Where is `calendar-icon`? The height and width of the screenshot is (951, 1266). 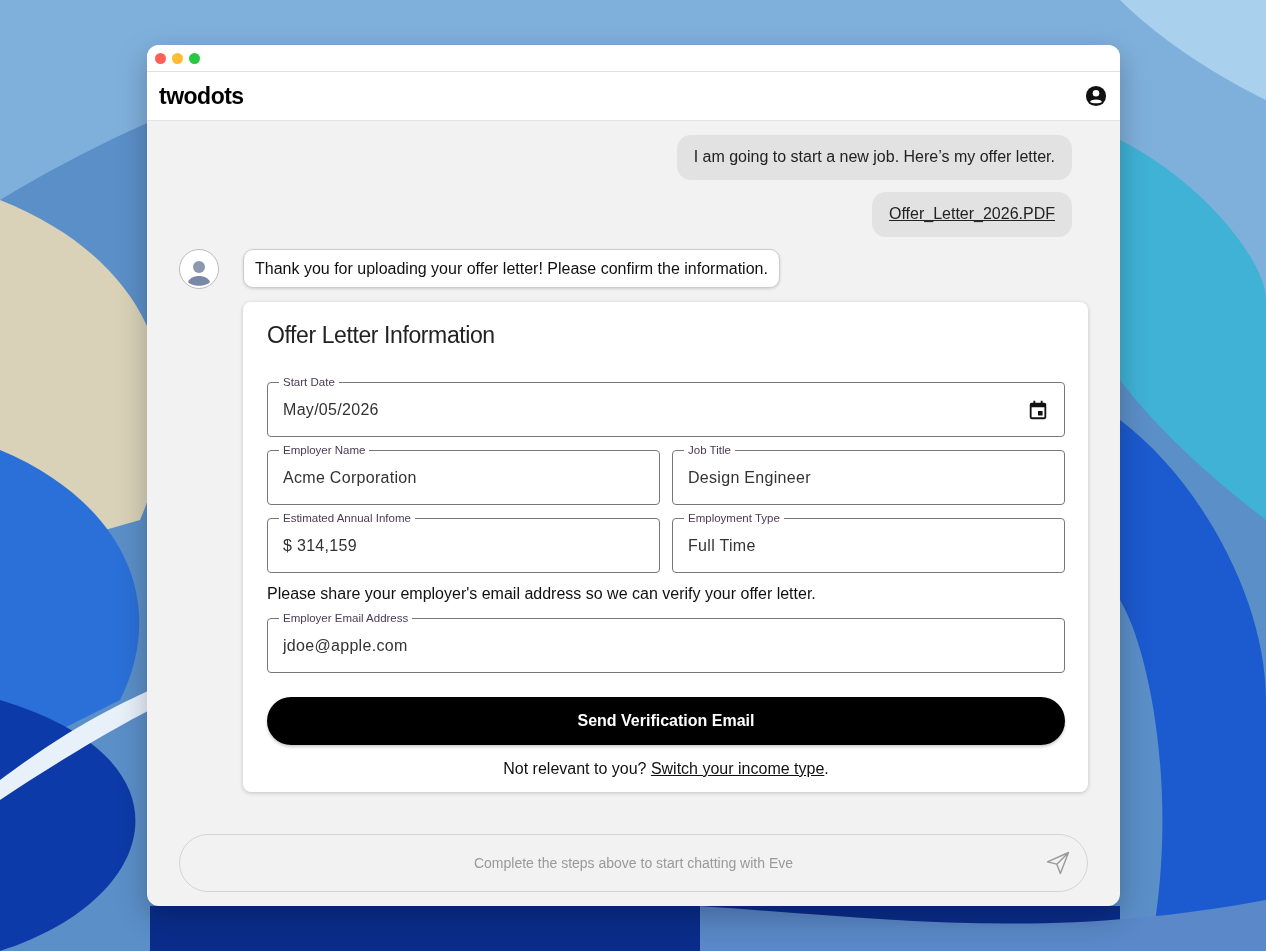
calendar-icon is located at coordinates (1038, 409).